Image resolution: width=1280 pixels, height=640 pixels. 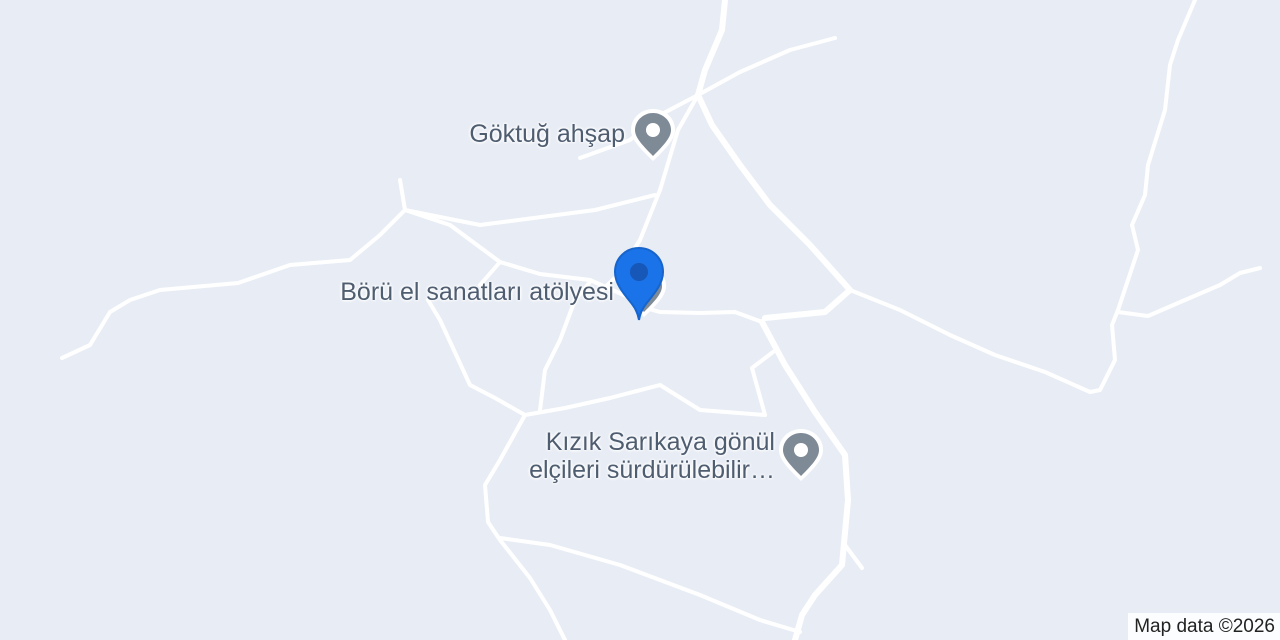 I want to click on place-label-boru-el-sanatlari: Börü el sanatları atölyesi, so click(x=477, y=292).